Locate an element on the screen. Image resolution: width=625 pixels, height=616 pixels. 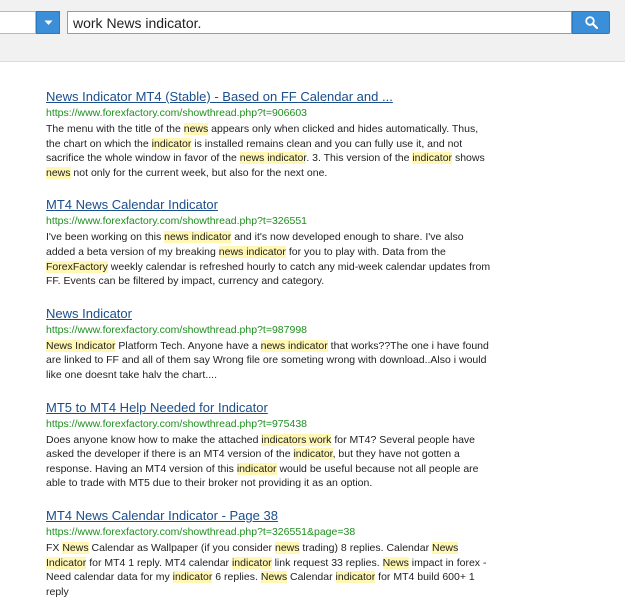
snippet-text: . 3. This version of the is located at coordinates (359, 158).